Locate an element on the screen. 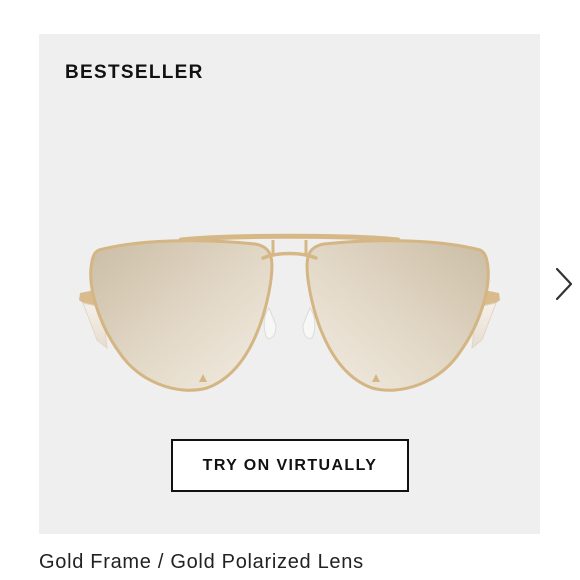 The width and height of the screenshot is (580, 580). try-on-virtually-button: TRY ON VIRTUALLY is located at coordinates (290, 465).